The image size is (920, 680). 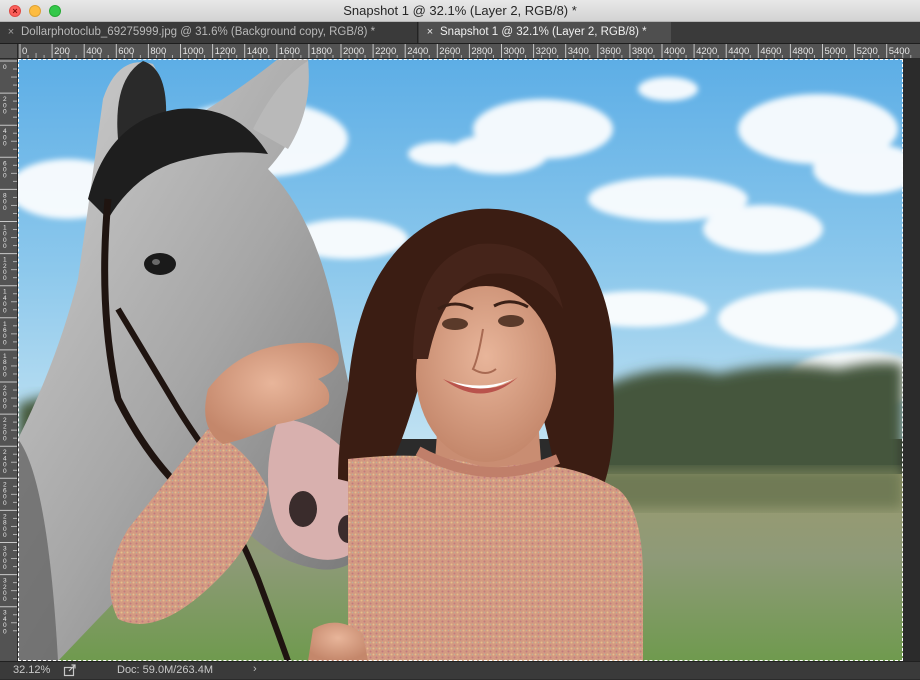 I want to click on ruler-label: 4800, so click(x=802, y=51).